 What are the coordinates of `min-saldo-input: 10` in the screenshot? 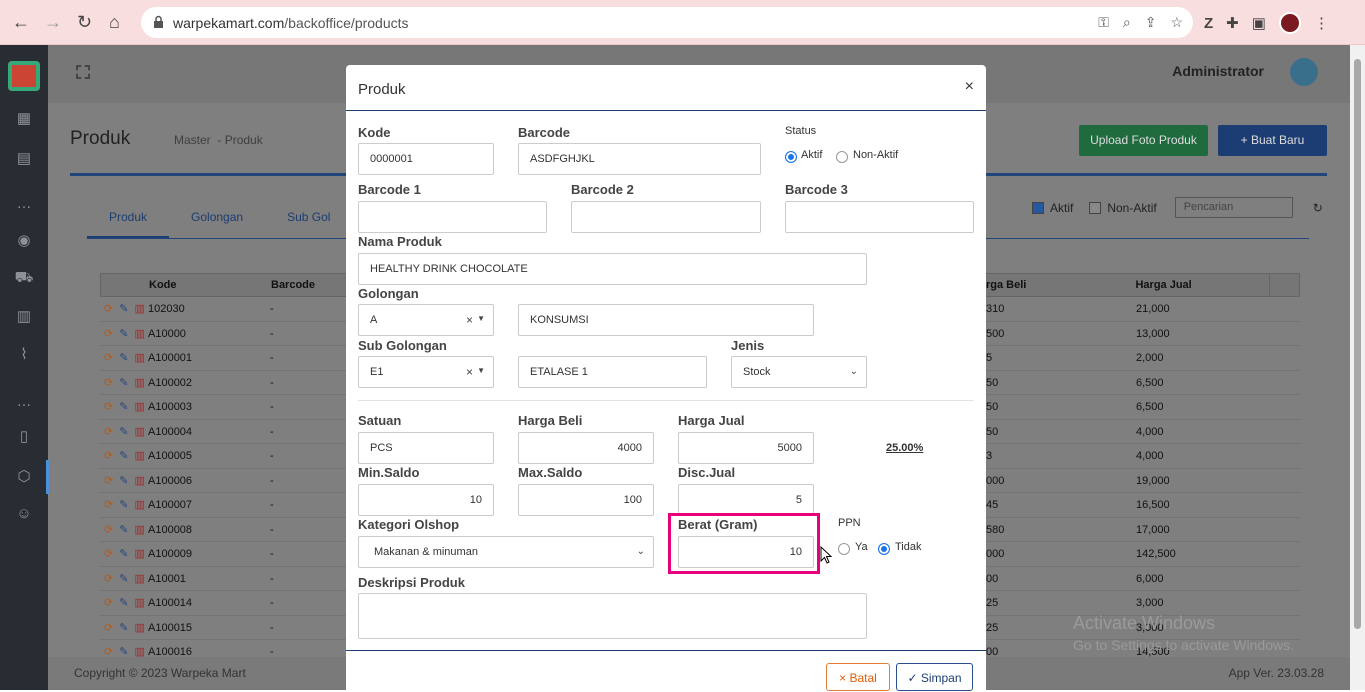 It's located at (426, 500).